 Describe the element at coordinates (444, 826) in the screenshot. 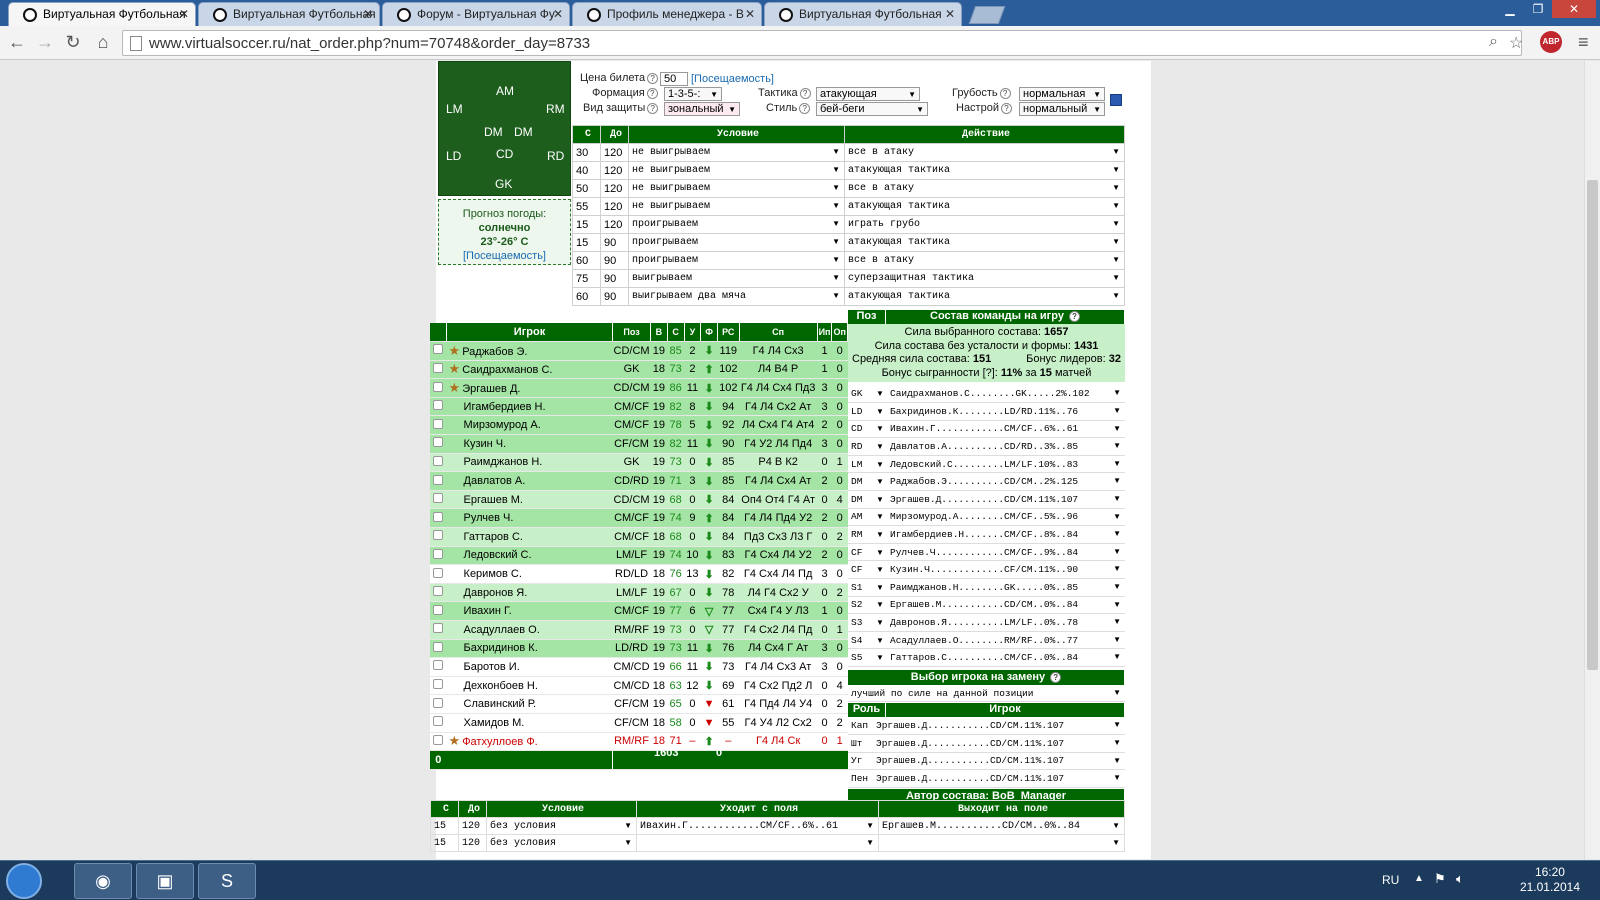

I see `sub-from: 15` at that location.